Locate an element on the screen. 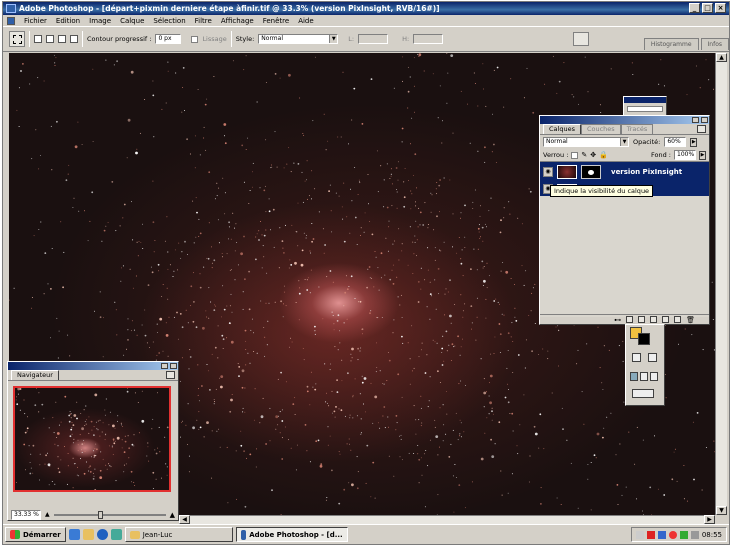 This screenshot has width=732, height=547. tab-paths: Tracés is located at coordinates (637, 129).